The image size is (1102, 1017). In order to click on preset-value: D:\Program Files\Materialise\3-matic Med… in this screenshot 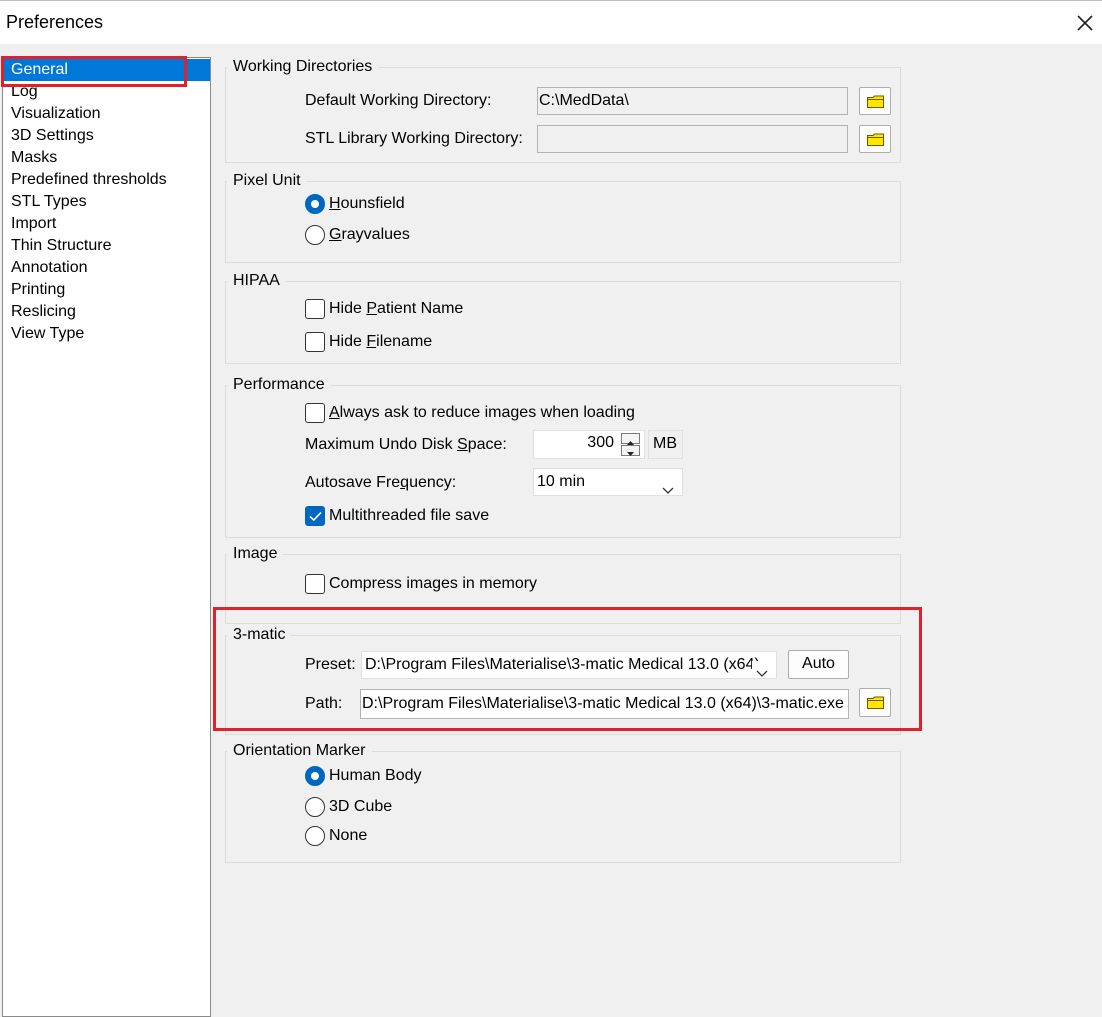, I will do `click(562, 664)`.